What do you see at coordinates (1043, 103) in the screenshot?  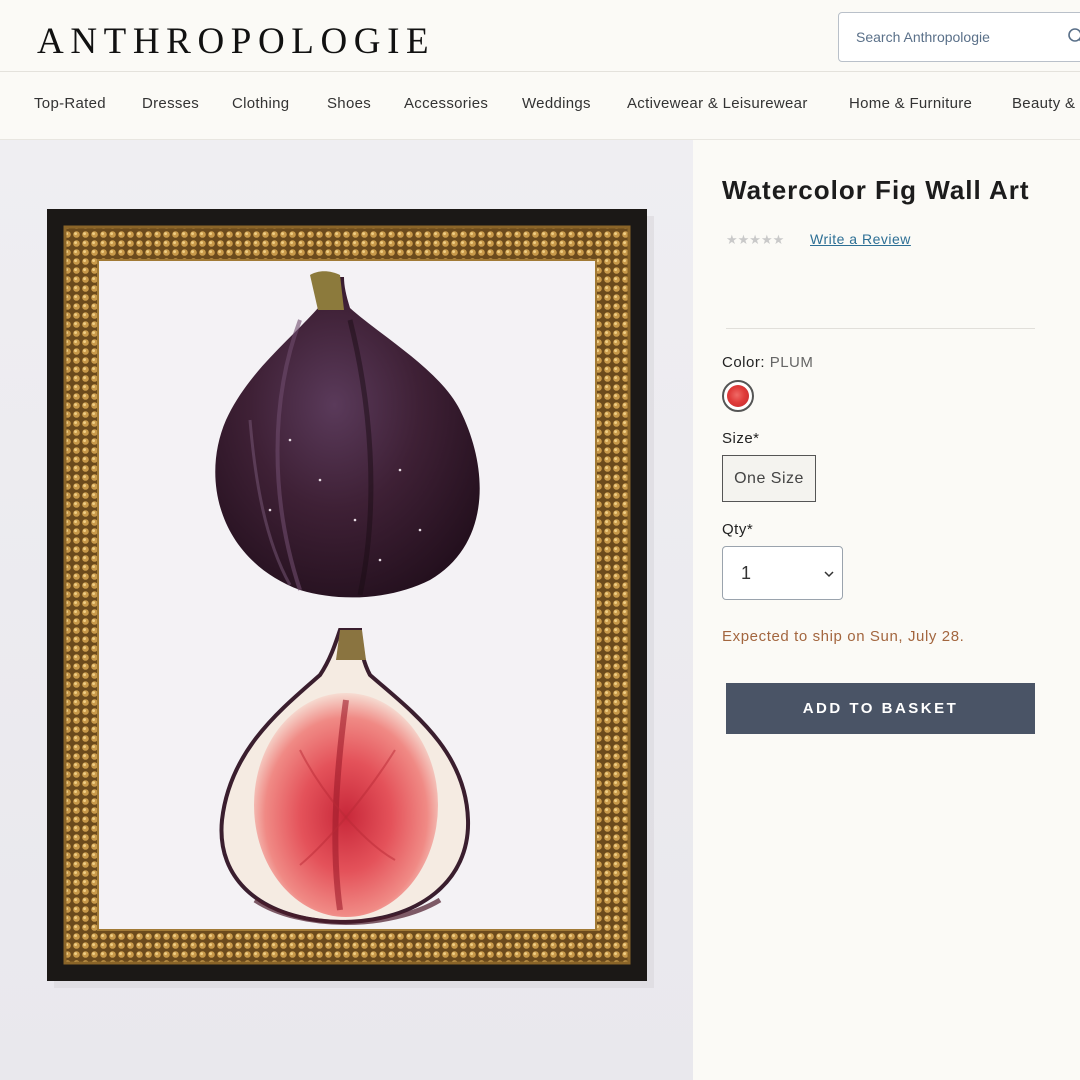 I see `nav-item-beauty: Beauty &` at bounding box center [1043, 103].